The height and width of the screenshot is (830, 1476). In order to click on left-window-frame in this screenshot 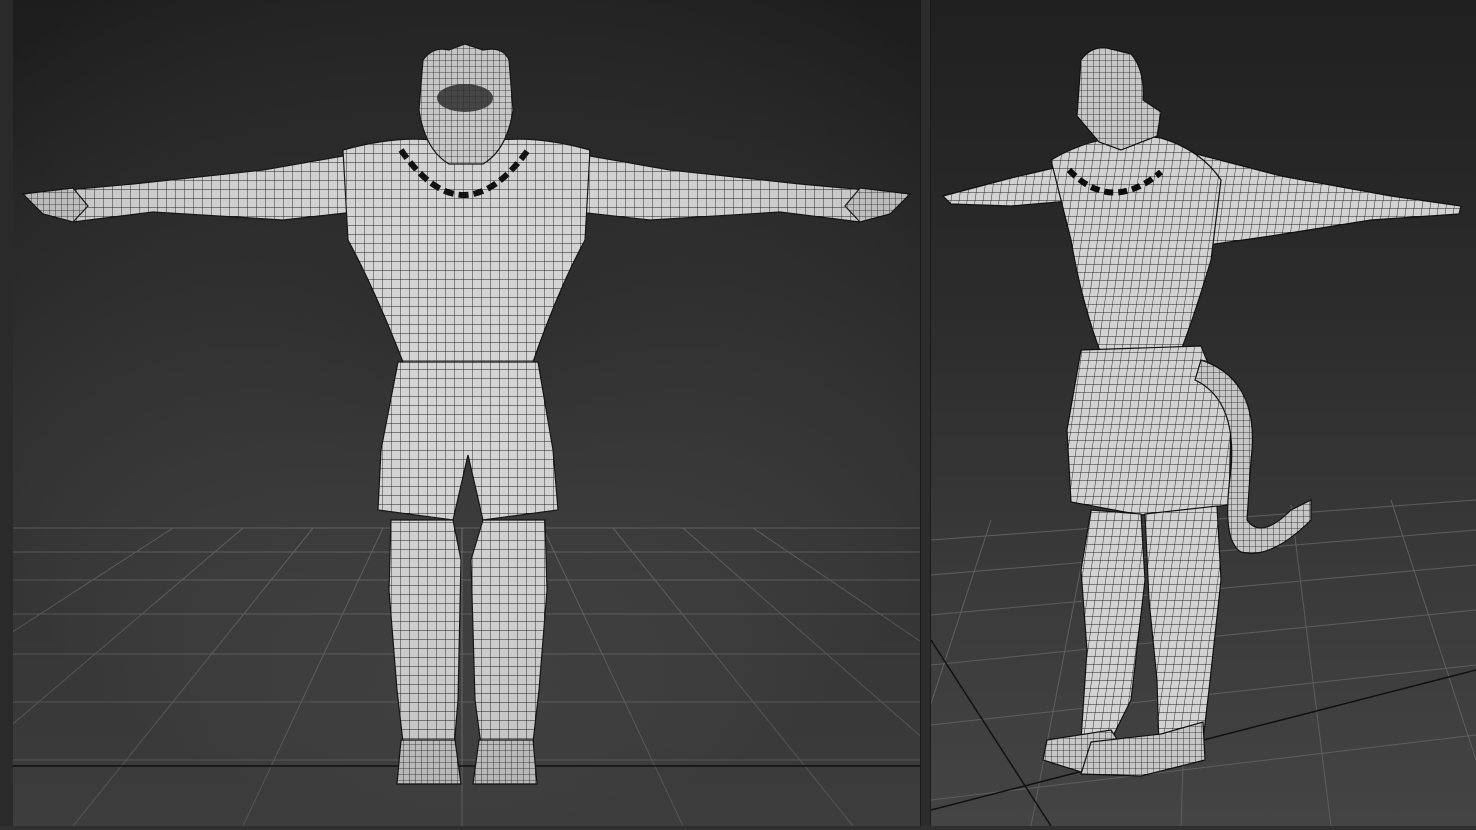, I will do `click(6, 415)`.